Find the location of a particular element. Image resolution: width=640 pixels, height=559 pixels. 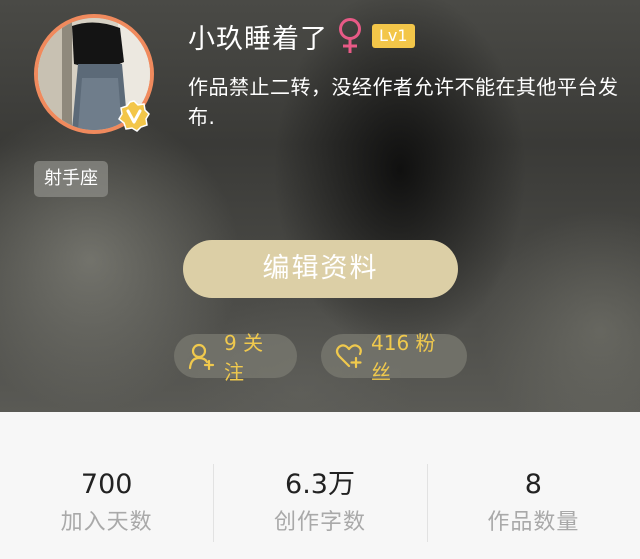

stat-label: 加入天数 is located at coordinates (106, 522).